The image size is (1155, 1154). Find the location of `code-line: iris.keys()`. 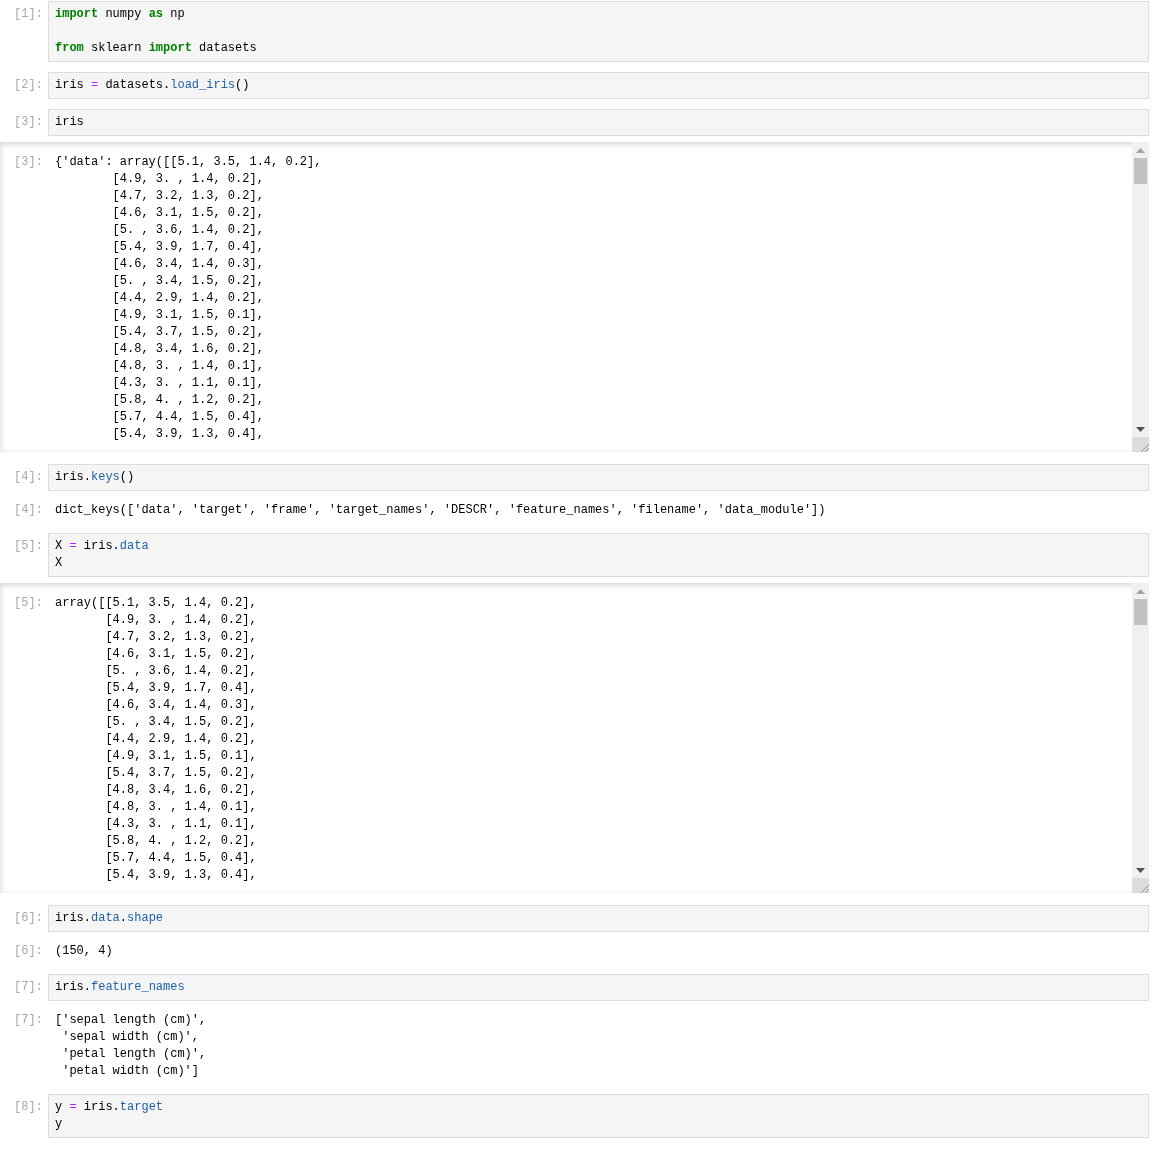

code-line: iris.keys() is located at coordinates (95, 477).